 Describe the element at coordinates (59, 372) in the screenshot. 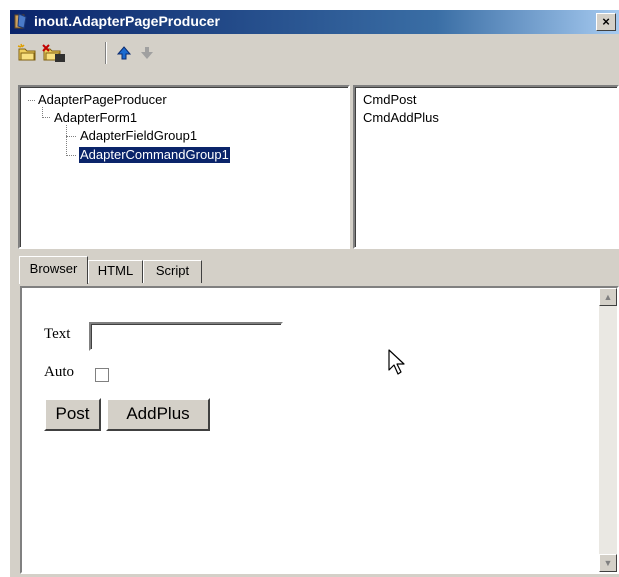

I see `auto-label: Auto` at that location.